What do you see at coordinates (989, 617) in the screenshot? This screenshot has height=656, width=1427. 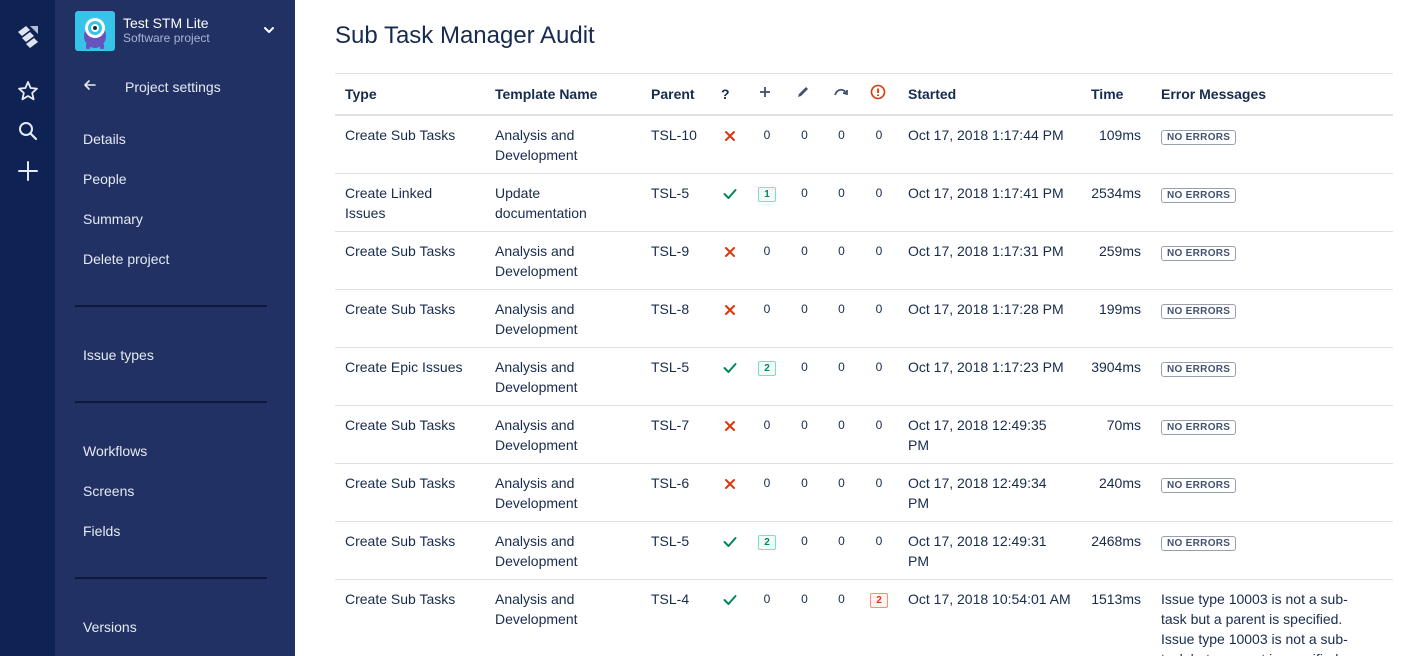 I see `cell-started: Oct 17, 2018 10:54:01 AM` at bounding box center [989, 617].